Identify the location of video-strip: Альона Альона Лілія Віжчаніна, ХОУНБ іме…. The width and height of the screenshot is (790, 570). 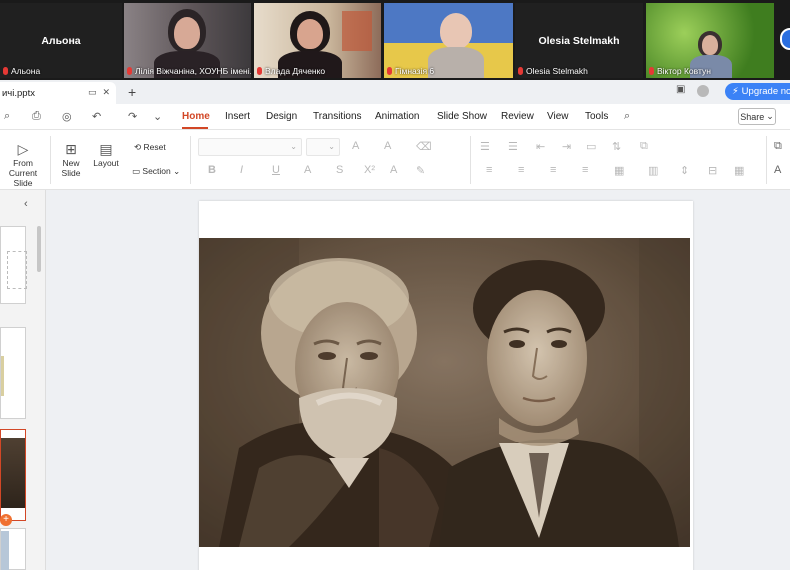
(395, 40).